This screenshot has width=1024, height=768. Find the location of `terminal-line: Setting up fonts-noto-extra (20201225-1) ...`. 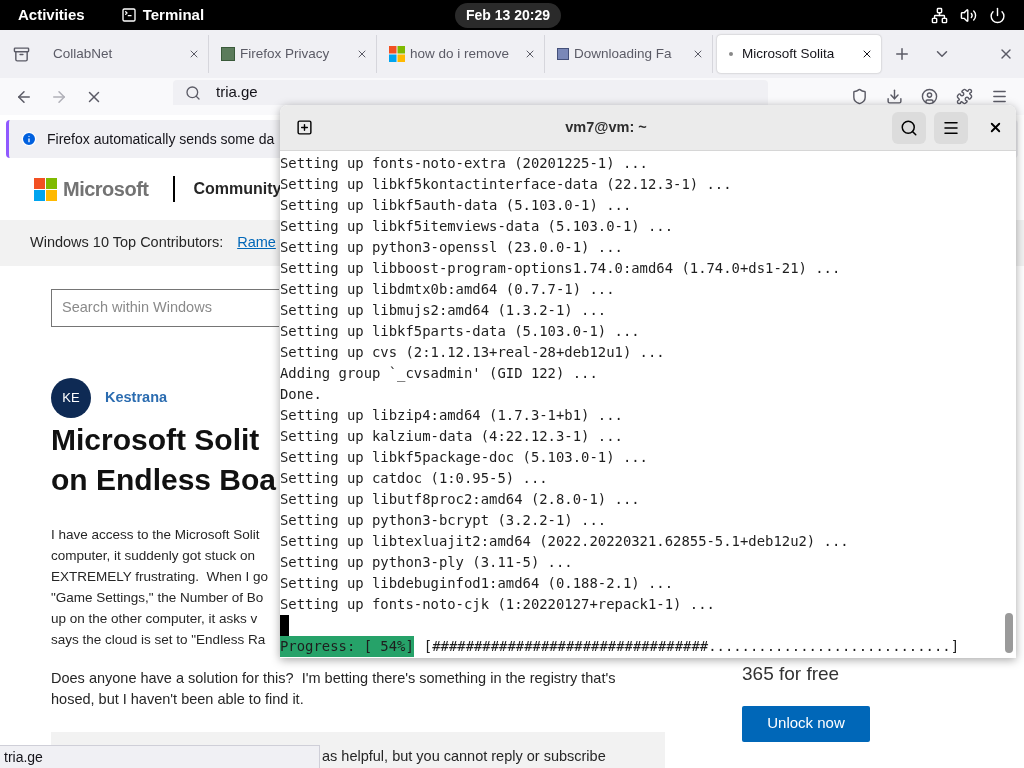

terminal-line: Setting up fonts-noto-extra (20201225-1) ... is located at coordinates (464, 163).